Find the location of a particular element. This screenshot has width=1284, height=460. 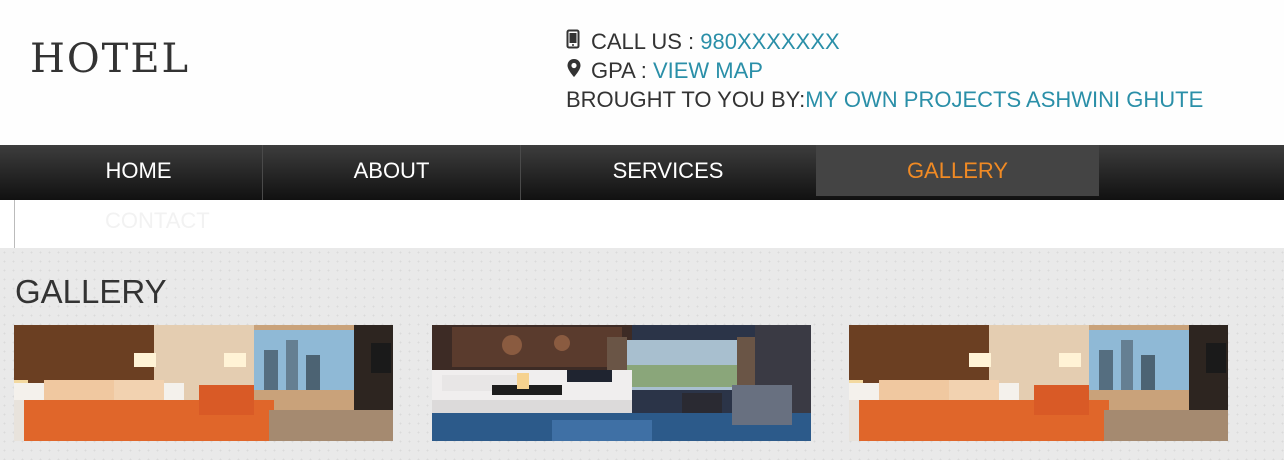

nav-contact-hidden: CONTACT is located at coordinates (157, 221).